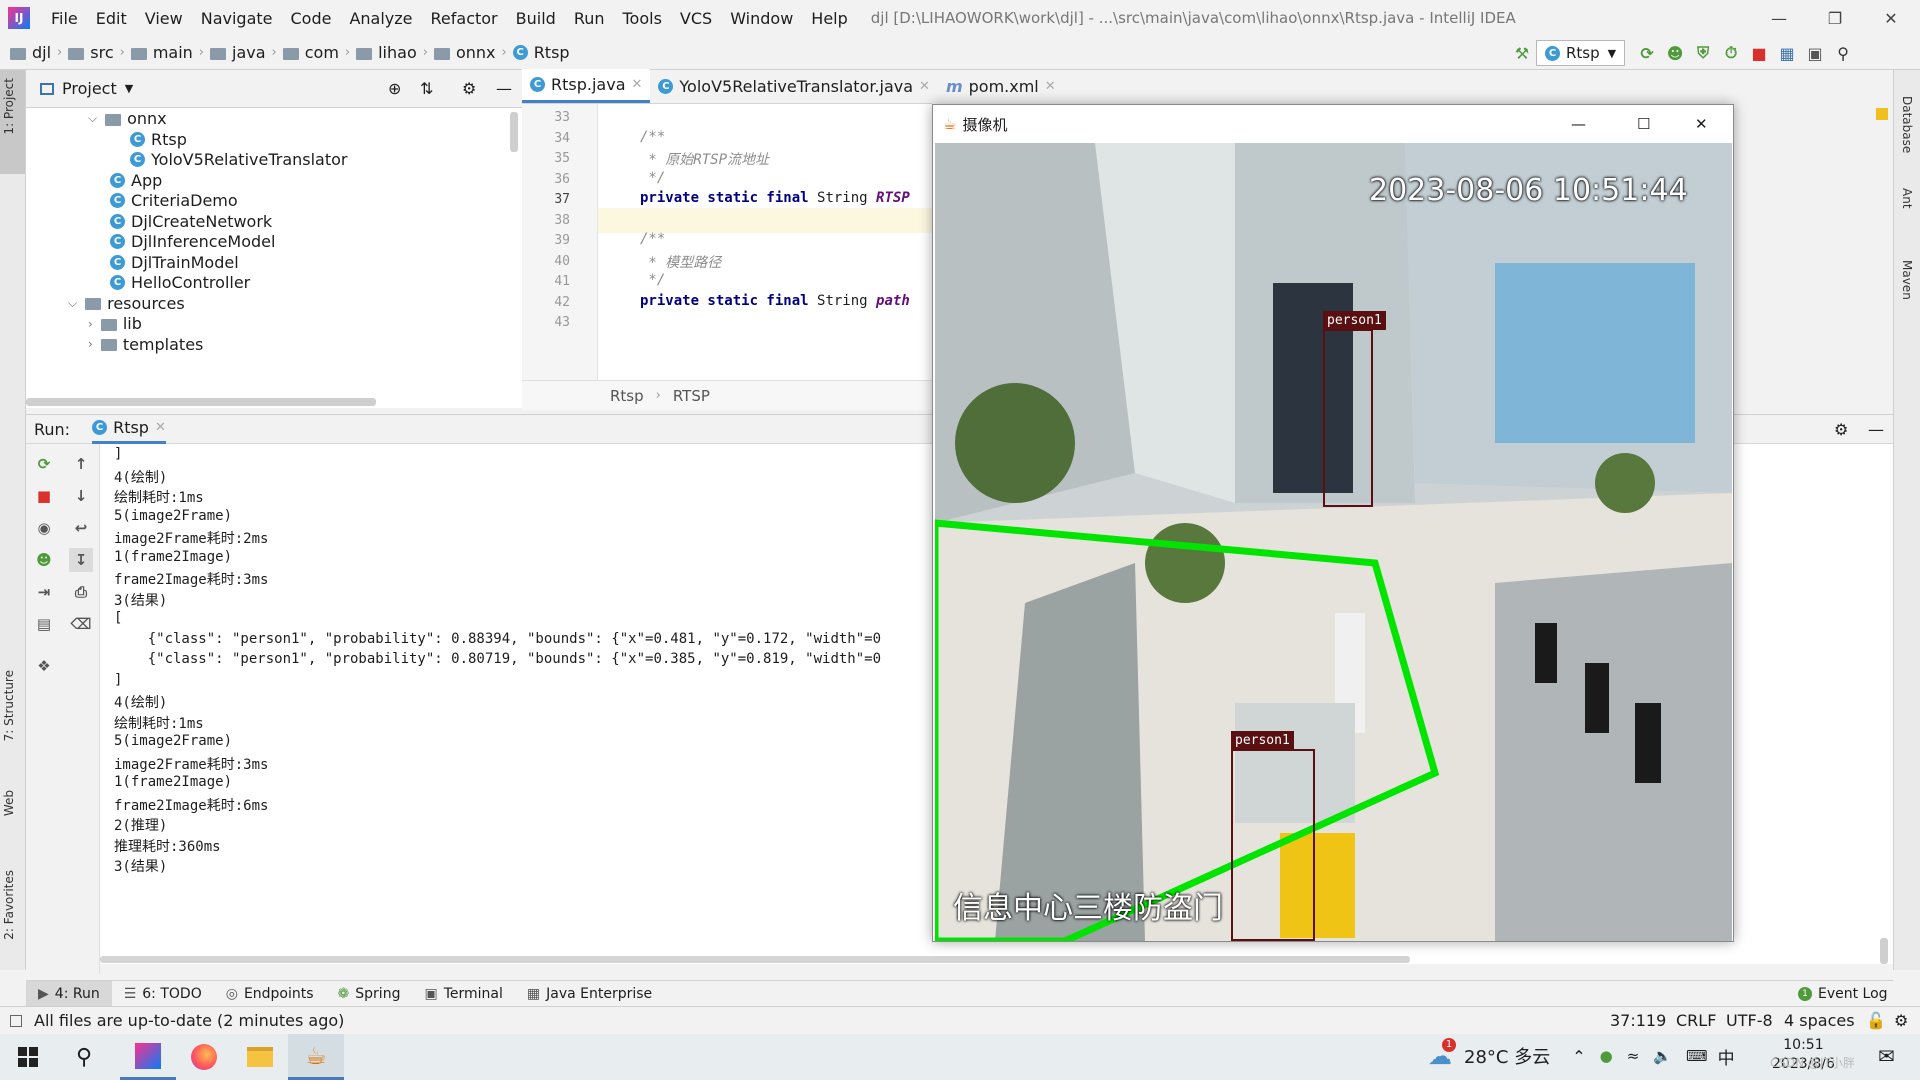 The width and height of the screenshot is (1920, 1080). Describe the element at coordinates (652, 137) in the screenshot. I see `code-line: /**` at that location.